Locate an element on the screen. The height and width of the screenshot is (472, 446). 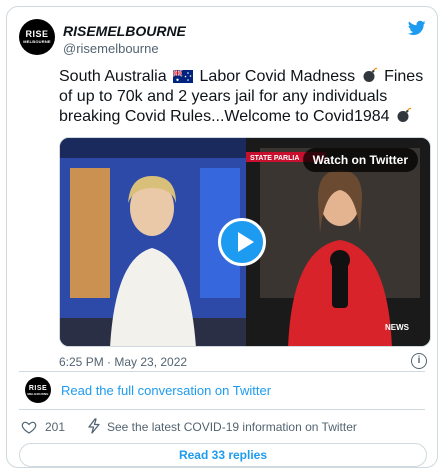
news-badge: NEWS is located at coordinates (397, 327).